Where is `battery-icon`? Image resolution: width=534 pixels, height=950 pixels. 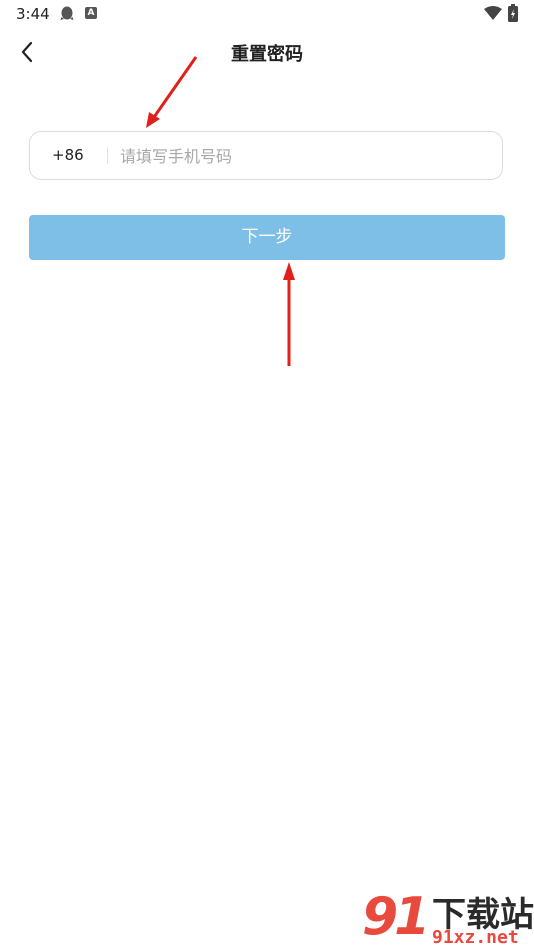
battery-icon is located at coordinates (513, 13).